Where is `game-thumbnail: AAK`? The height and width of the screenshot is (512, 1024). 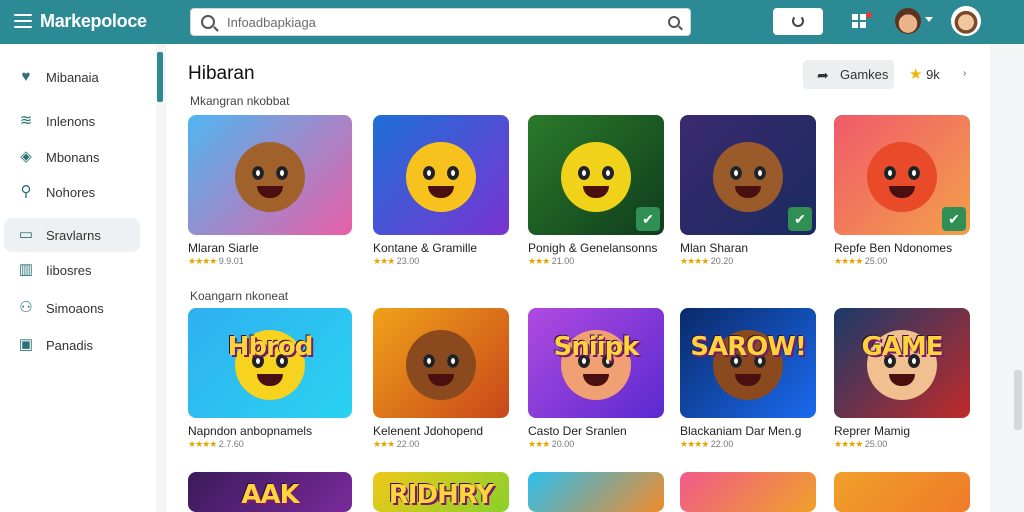
game-thumbnail: AAK is located at coordinates (270, 492).